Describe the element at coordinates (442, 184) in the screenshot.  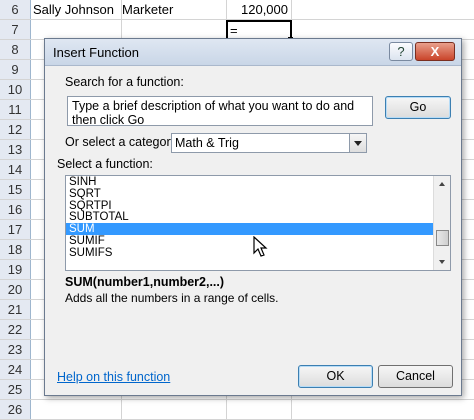
I see `scroll-up-icon` at that location.